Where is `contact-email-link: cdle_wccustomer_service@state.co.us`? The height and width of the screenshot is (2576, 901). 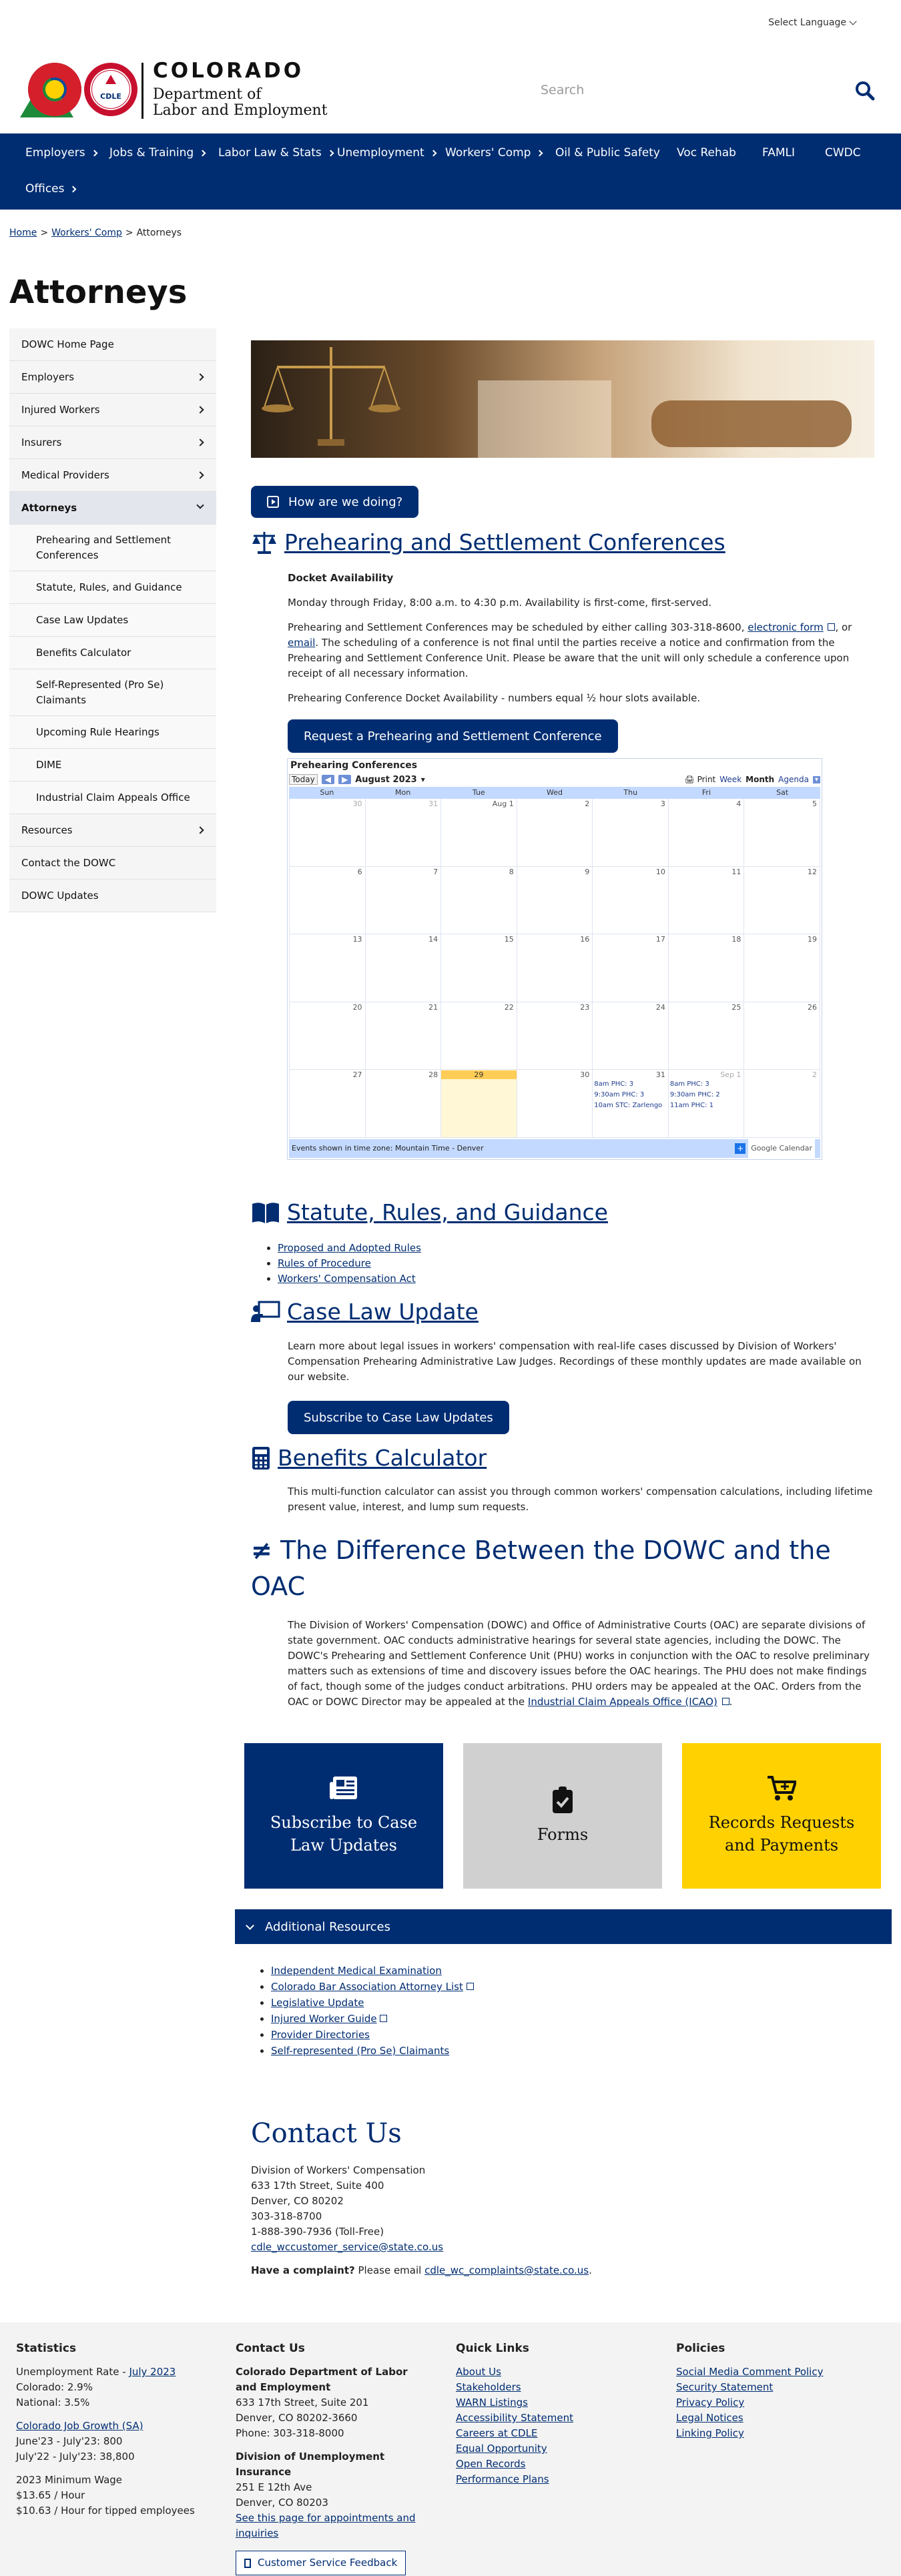 contact-email-link: cdle_wccustomer_service@state.co.us is located at coordinates (347, 2247).